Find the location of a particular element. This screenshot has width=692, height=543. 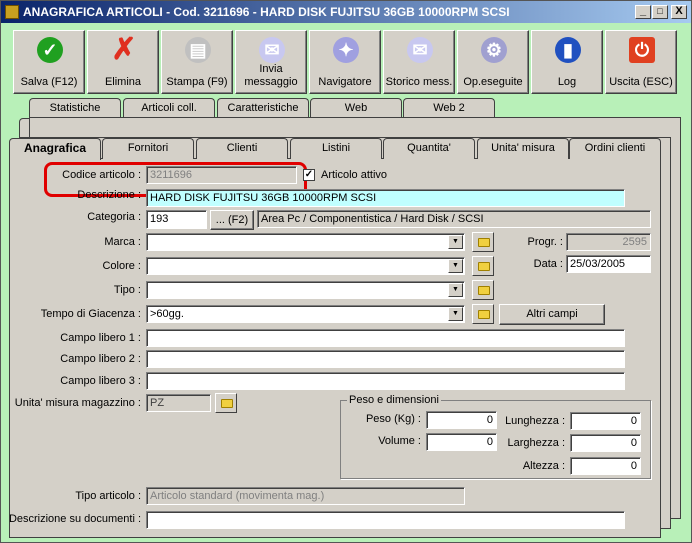

toolbar-label: Uscita (ESC) is located at coordinates (641, 82).